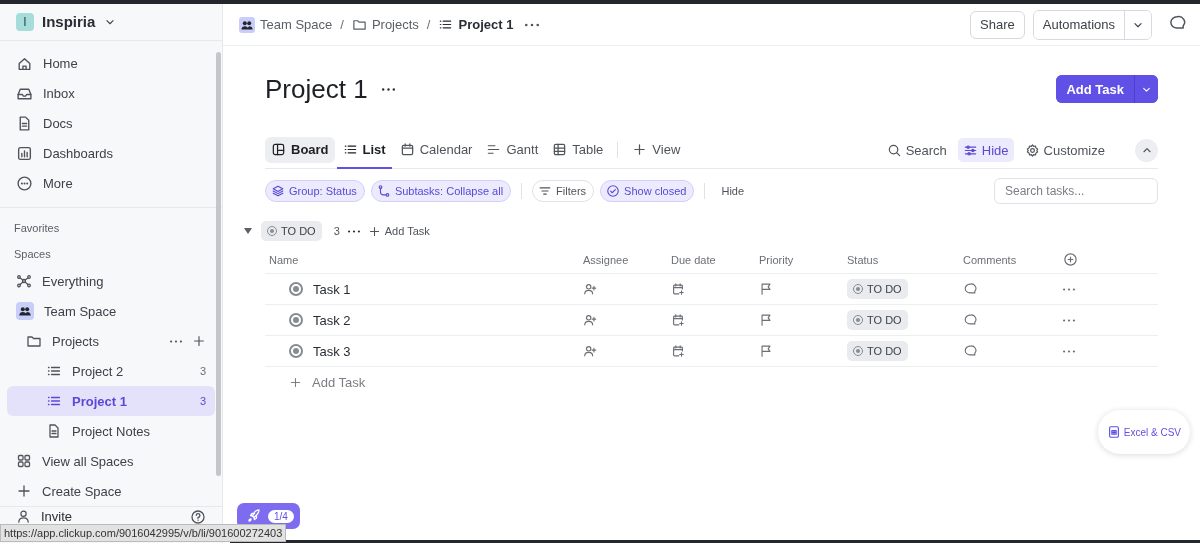 This screenshot has height=543, width=1200. What do you see at coordinates (901, 260) in the screenshot?
I see `column-header: Status` at bounding box center [901, 260].